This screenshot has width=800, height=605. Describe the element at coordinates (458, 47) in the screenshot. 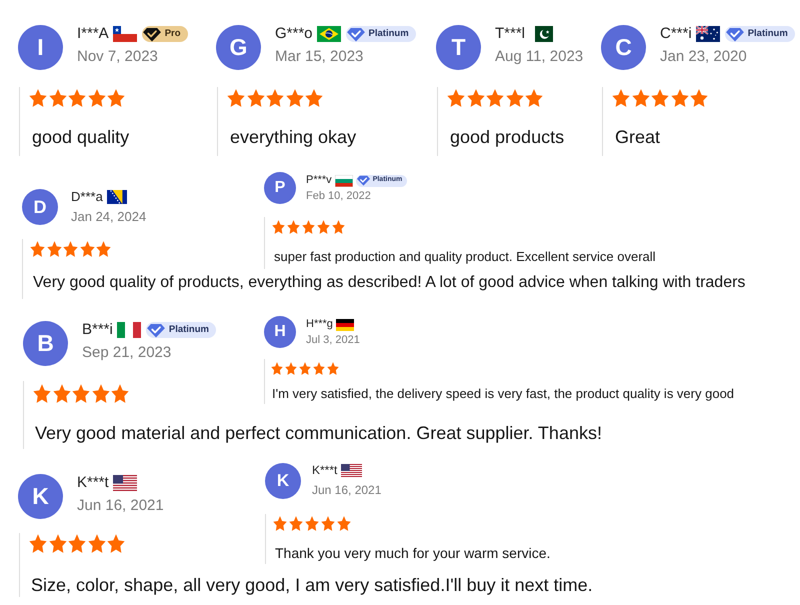

I see `user-avatar: T` at that location.